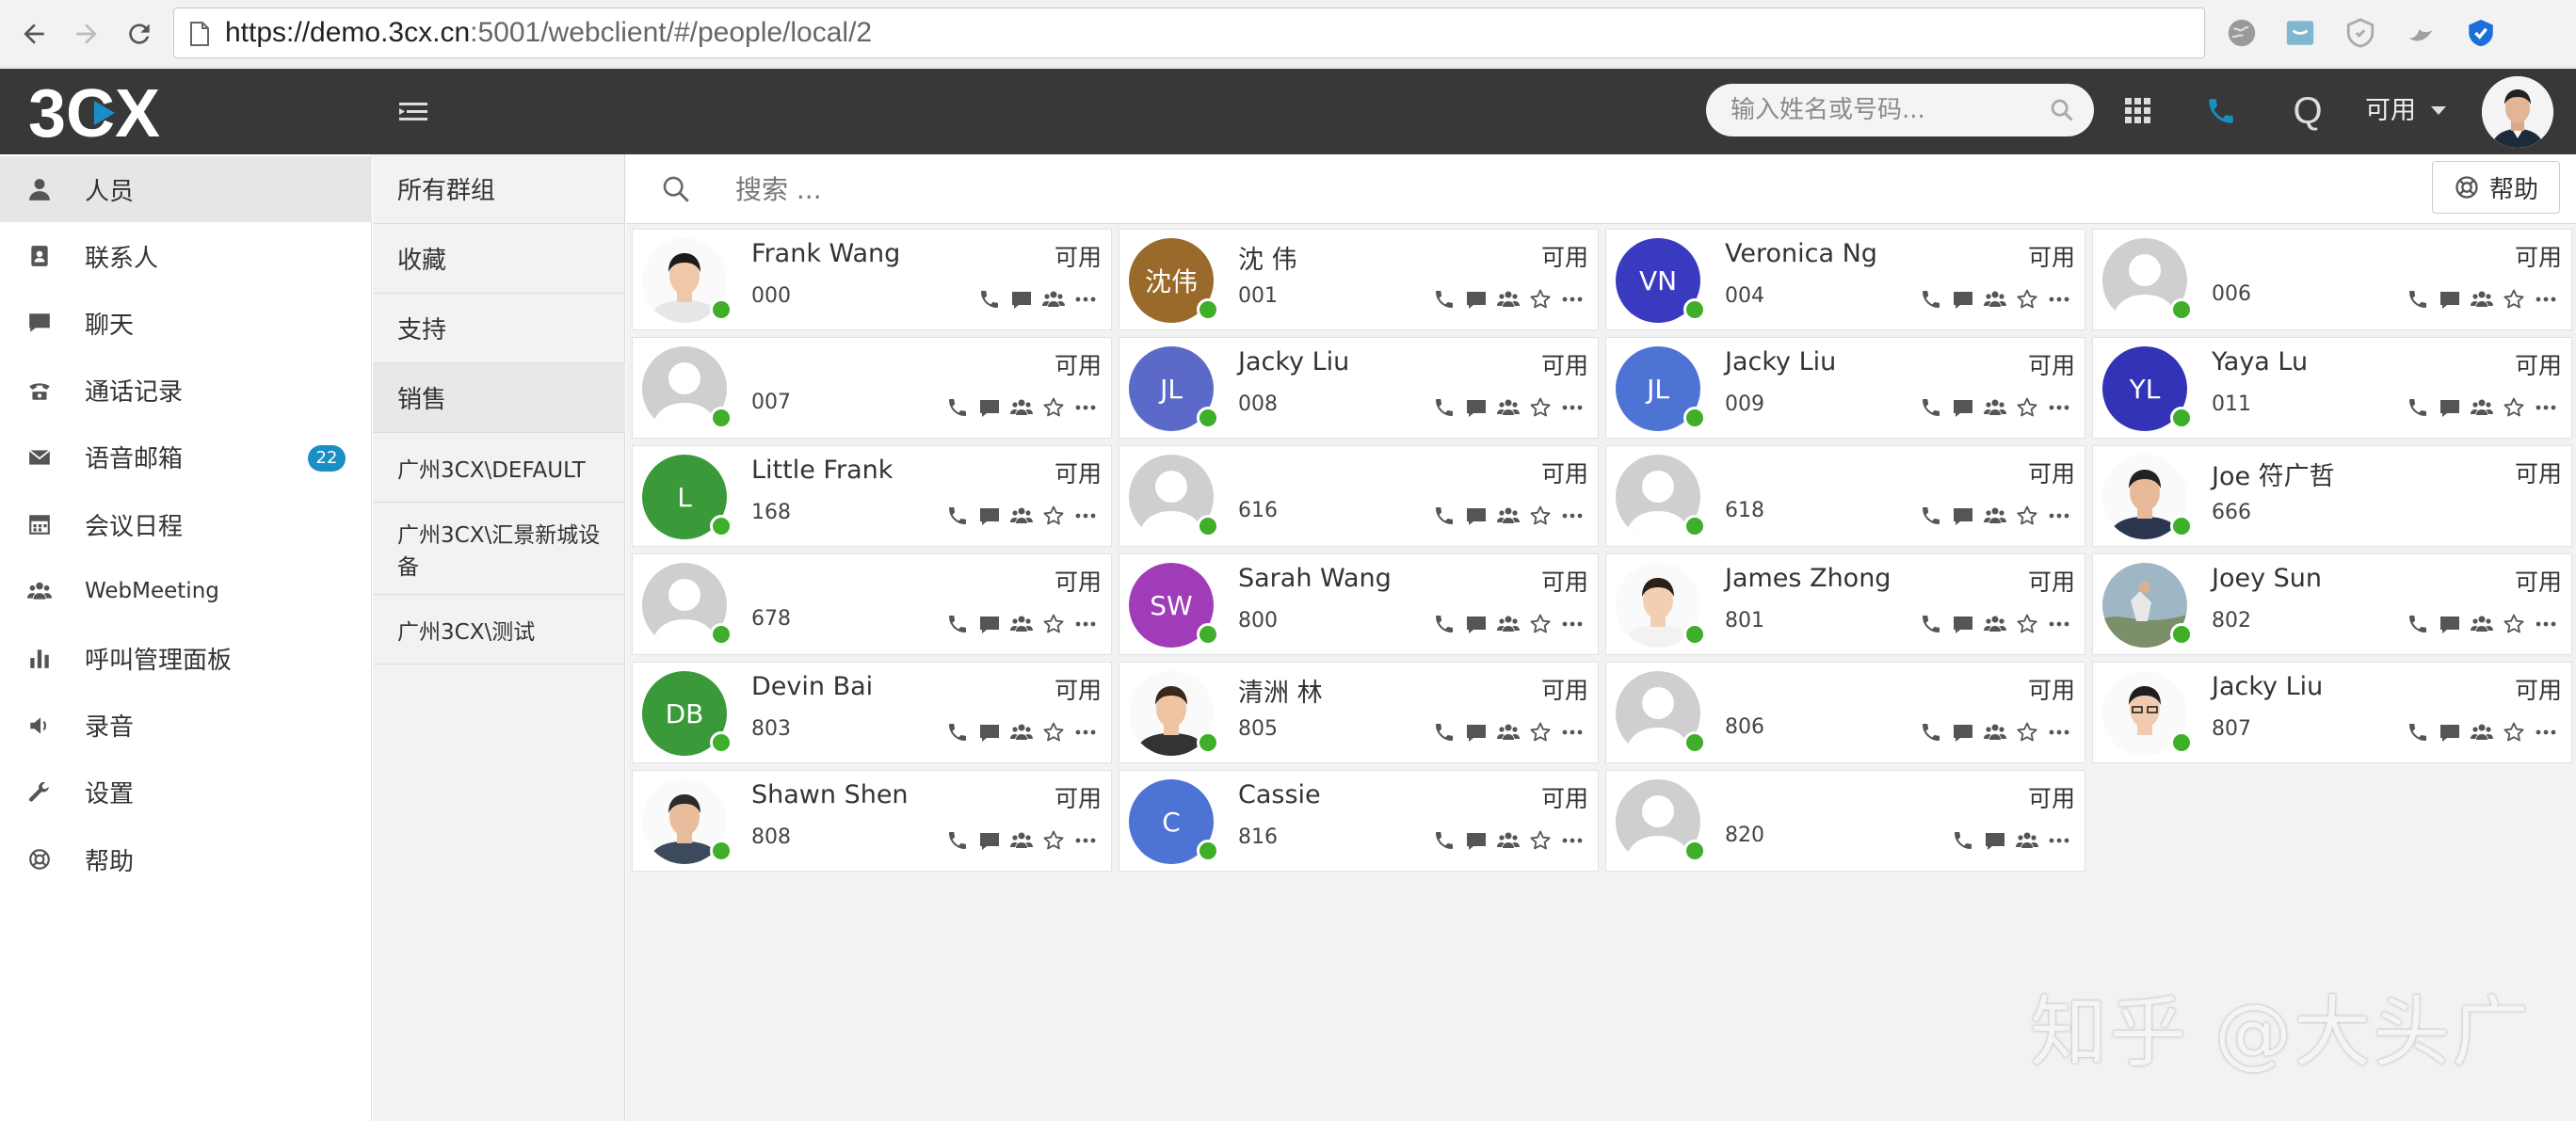 The width and height of the screenshot is (2576, 1121). Describe the element at coordinates (1359, 280) in the screenshot. I see `contact-card: 沈伟沈 伟 001 可用` at that location.